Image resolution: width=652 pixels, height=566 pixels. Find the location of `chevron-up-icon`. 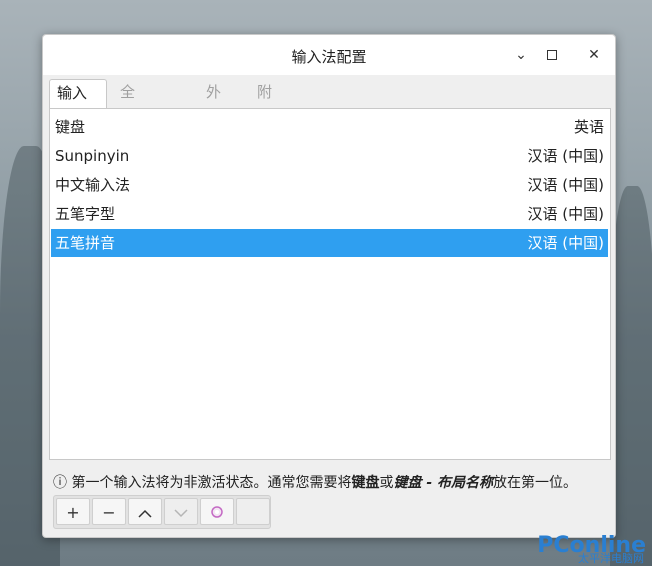

chevron-up-icon is located at coordinates (145, 513).